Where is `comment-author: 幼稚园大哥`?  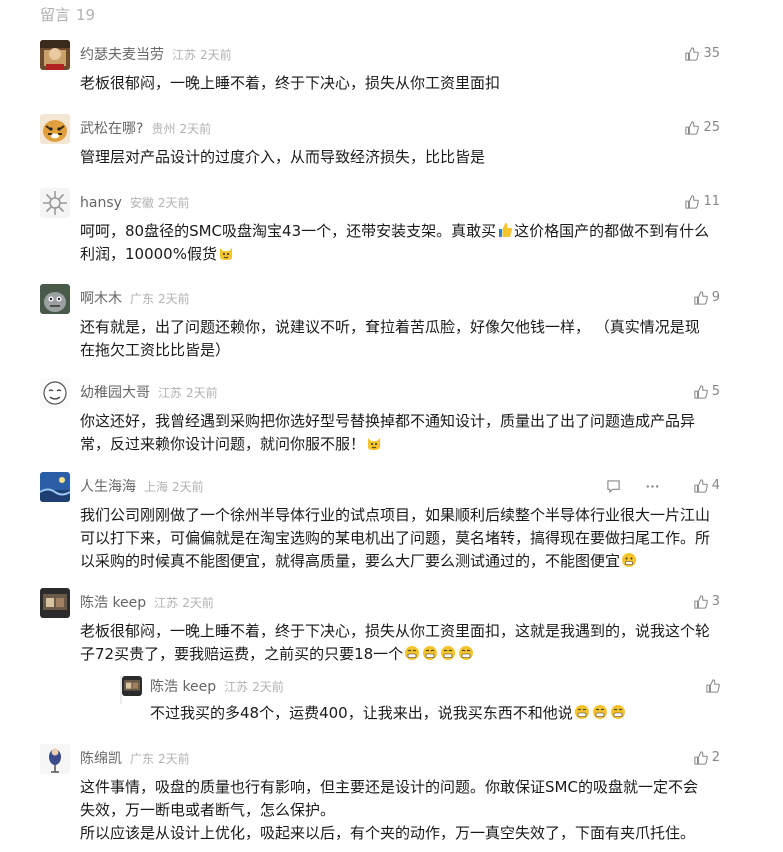
comment-author: 幼稚园大哥 is located at coordinates (115, 393).